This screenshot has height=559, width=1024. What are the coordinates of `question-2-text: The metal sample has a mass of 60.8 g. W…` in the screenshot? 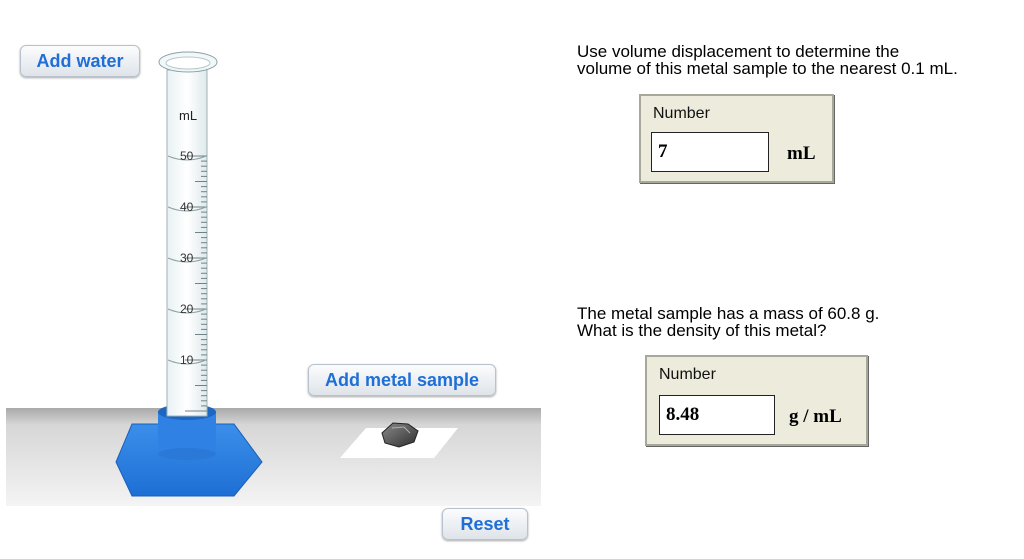 It's located at (797, 322).